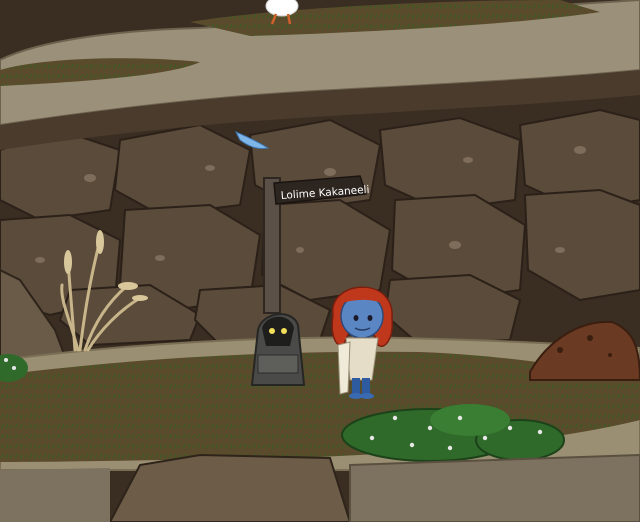 The height and width of the screenshot is (522, 640). I want to click on foreground-ledge-right, so click(494, 487).